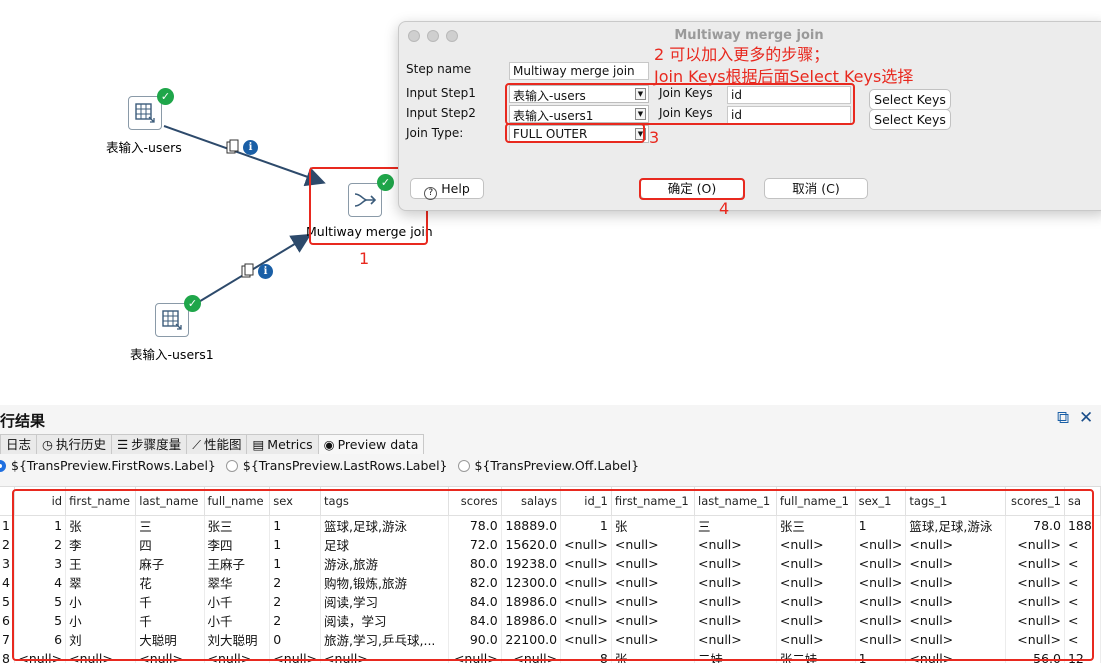 The height and width of the screenshot is (663, 1101). What do you see at coordinates (455, 188) in the screenshot?
I see `help-label: Help` at bounding box center [455, 188].